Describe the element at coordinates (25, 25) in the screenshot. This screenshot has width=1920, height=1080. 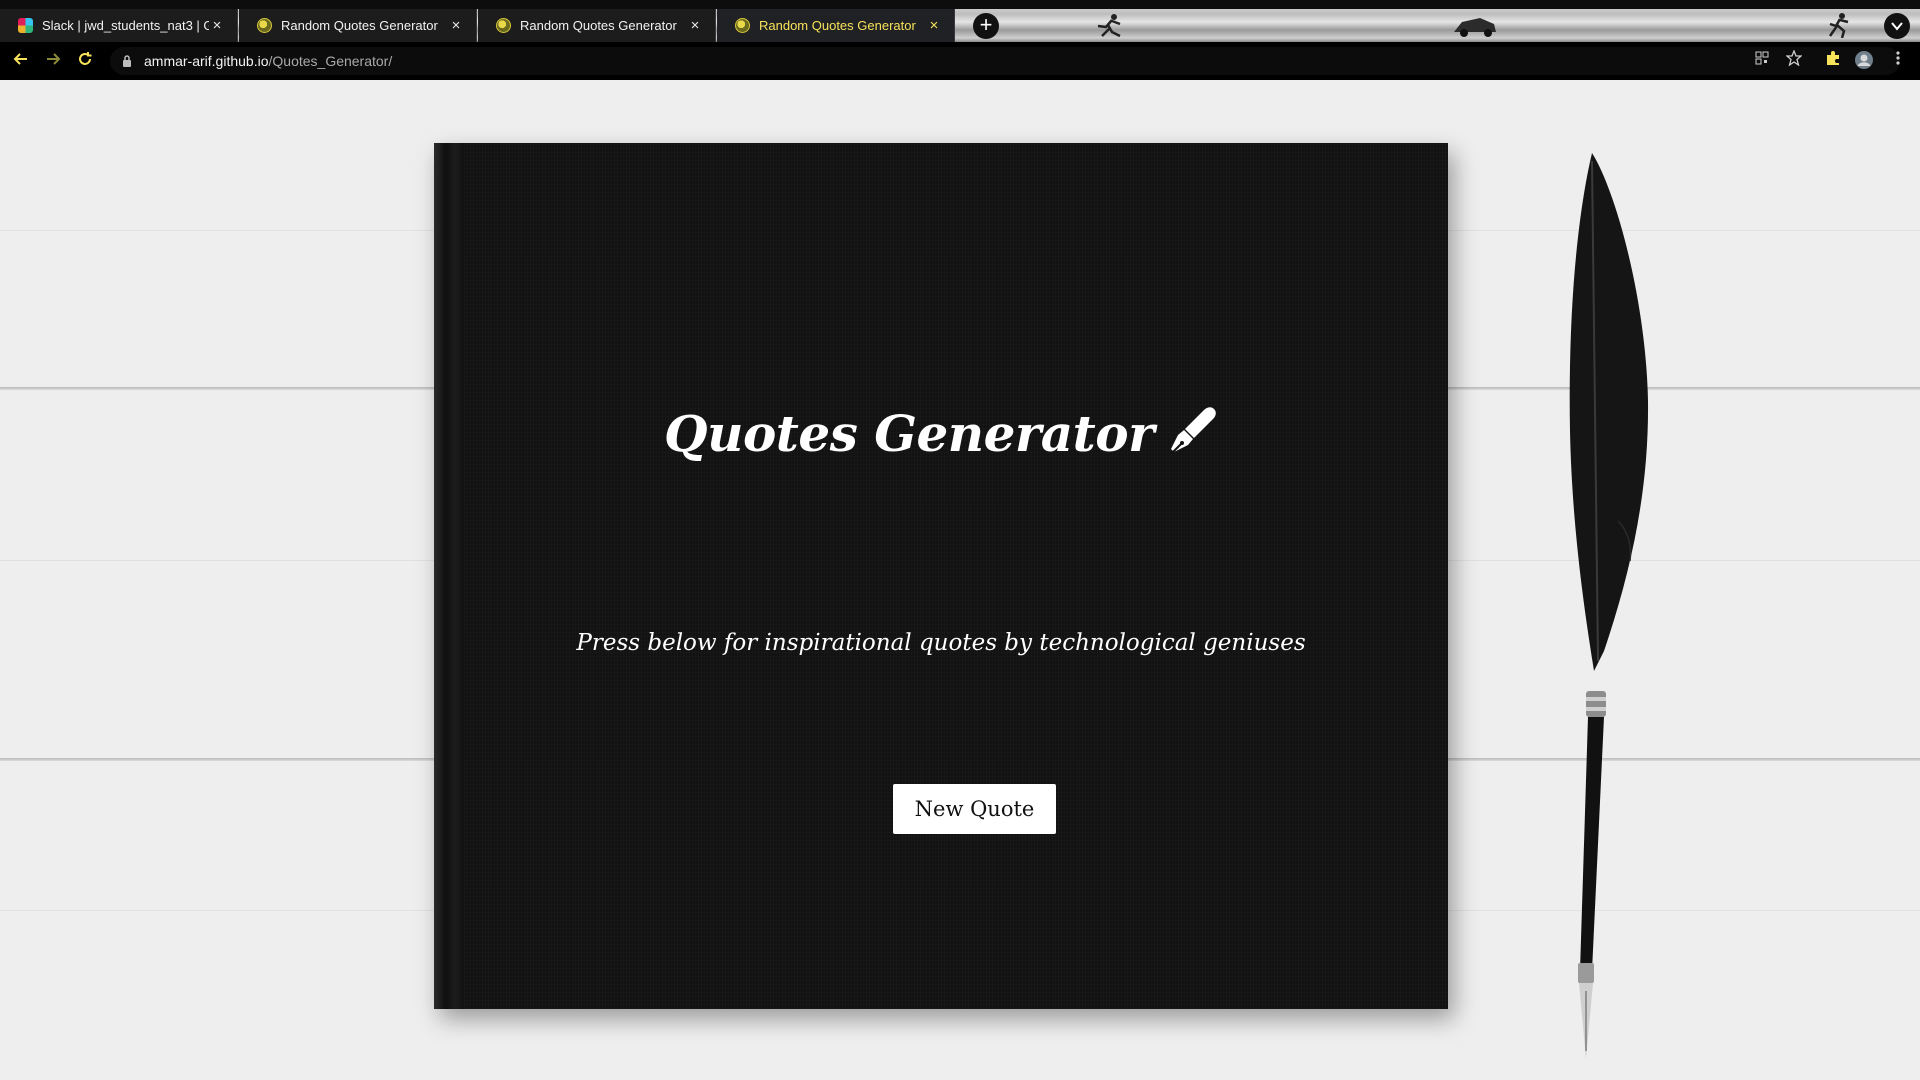
I see `slack-icon` at that location.